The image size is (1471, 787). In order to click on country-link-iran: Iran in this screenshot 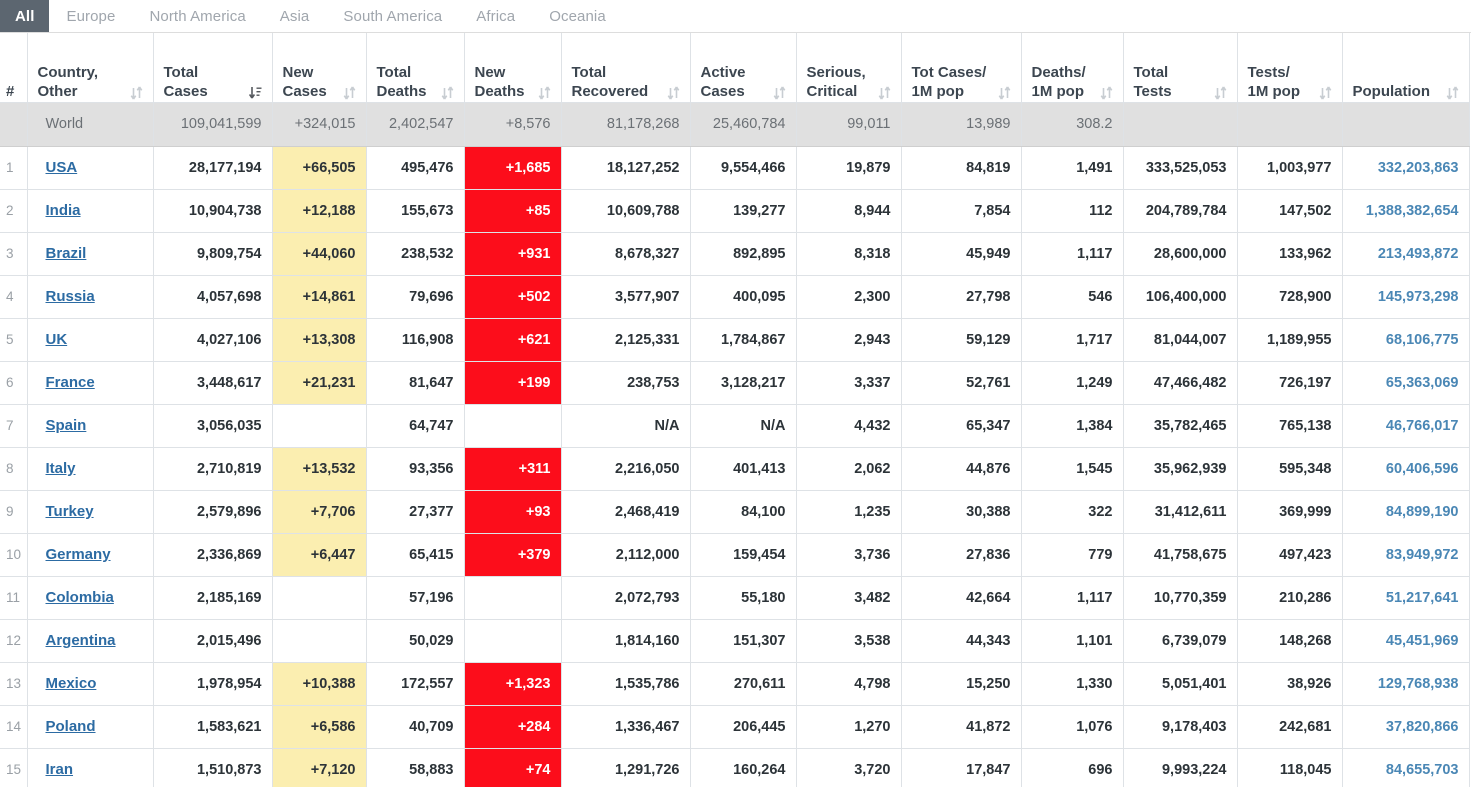, I will do `click(60, 769)`.